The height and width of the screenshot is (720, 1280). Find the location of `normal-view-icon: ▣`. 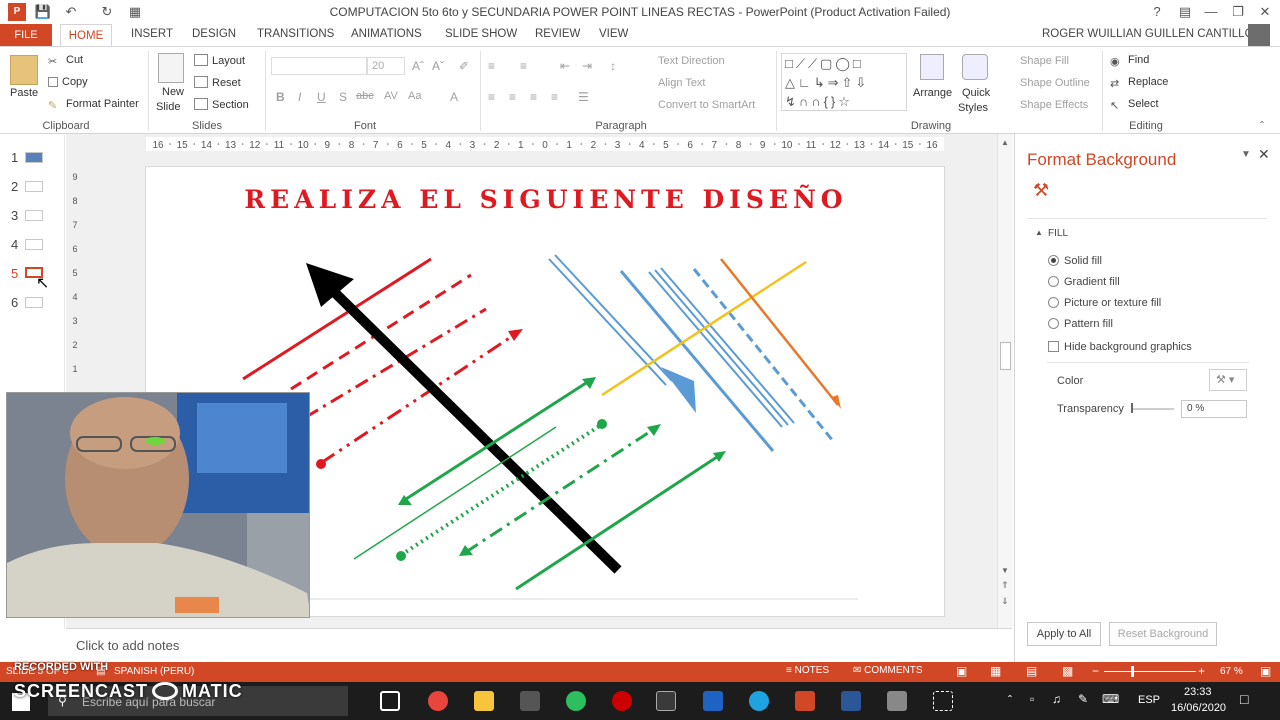

normal-view-icon: ▣ is located at coordinates (961, 671).